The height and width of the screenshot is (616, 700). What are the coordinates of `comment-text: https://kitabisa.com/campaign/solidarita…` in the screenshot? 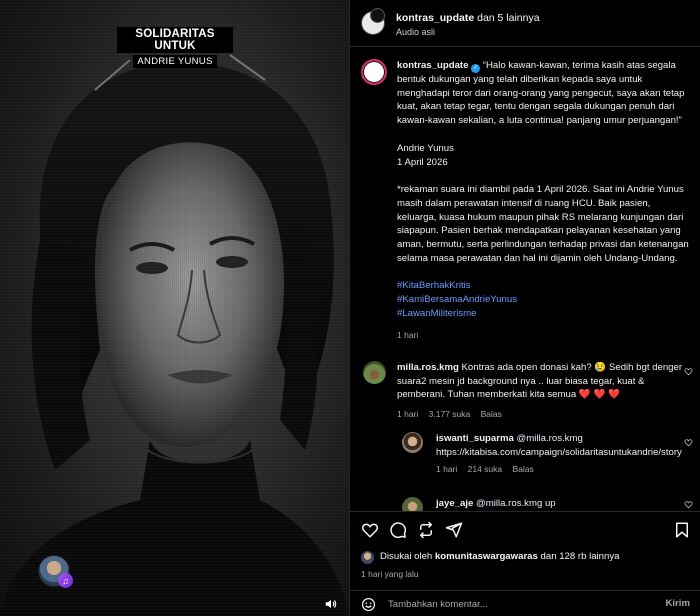 It's located at (559, 452).